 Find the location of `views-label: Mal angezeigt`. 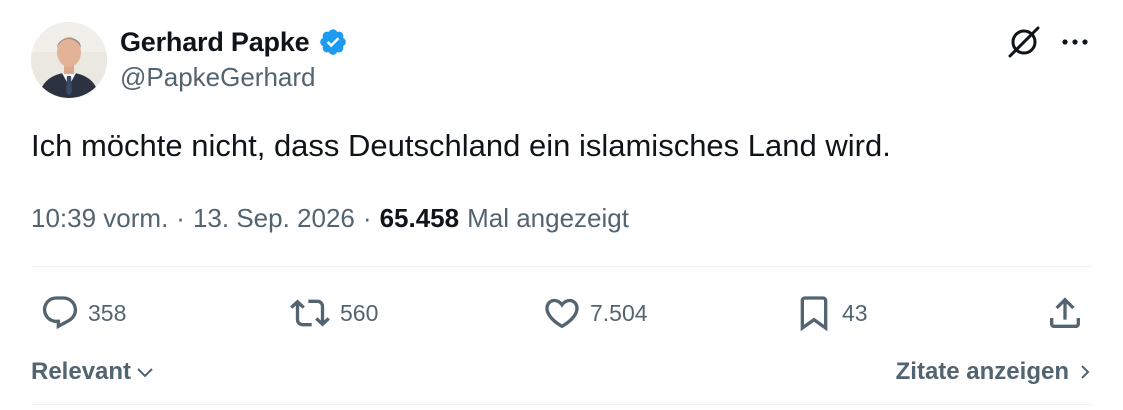

views-label: Mal angezeigt is located at coordinates (548, 217).